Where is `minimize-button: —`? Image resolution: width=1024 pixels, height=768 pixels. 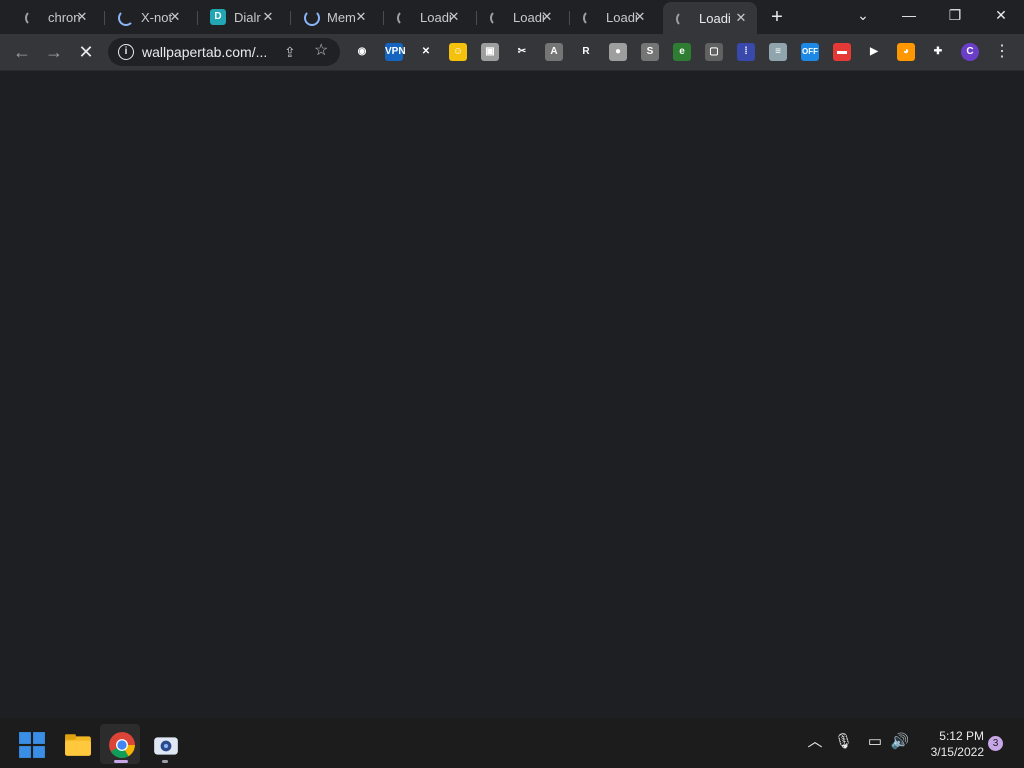
minimize-button: — is located at coordinates (909, 15).